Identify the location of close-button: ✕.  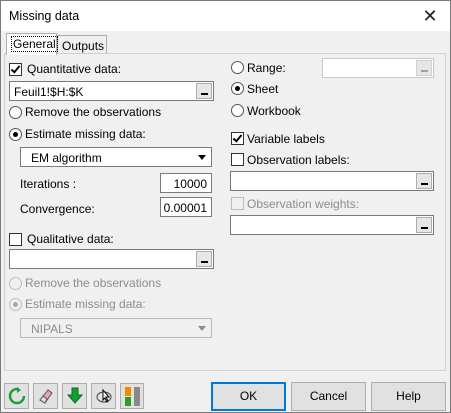
(430, 16).